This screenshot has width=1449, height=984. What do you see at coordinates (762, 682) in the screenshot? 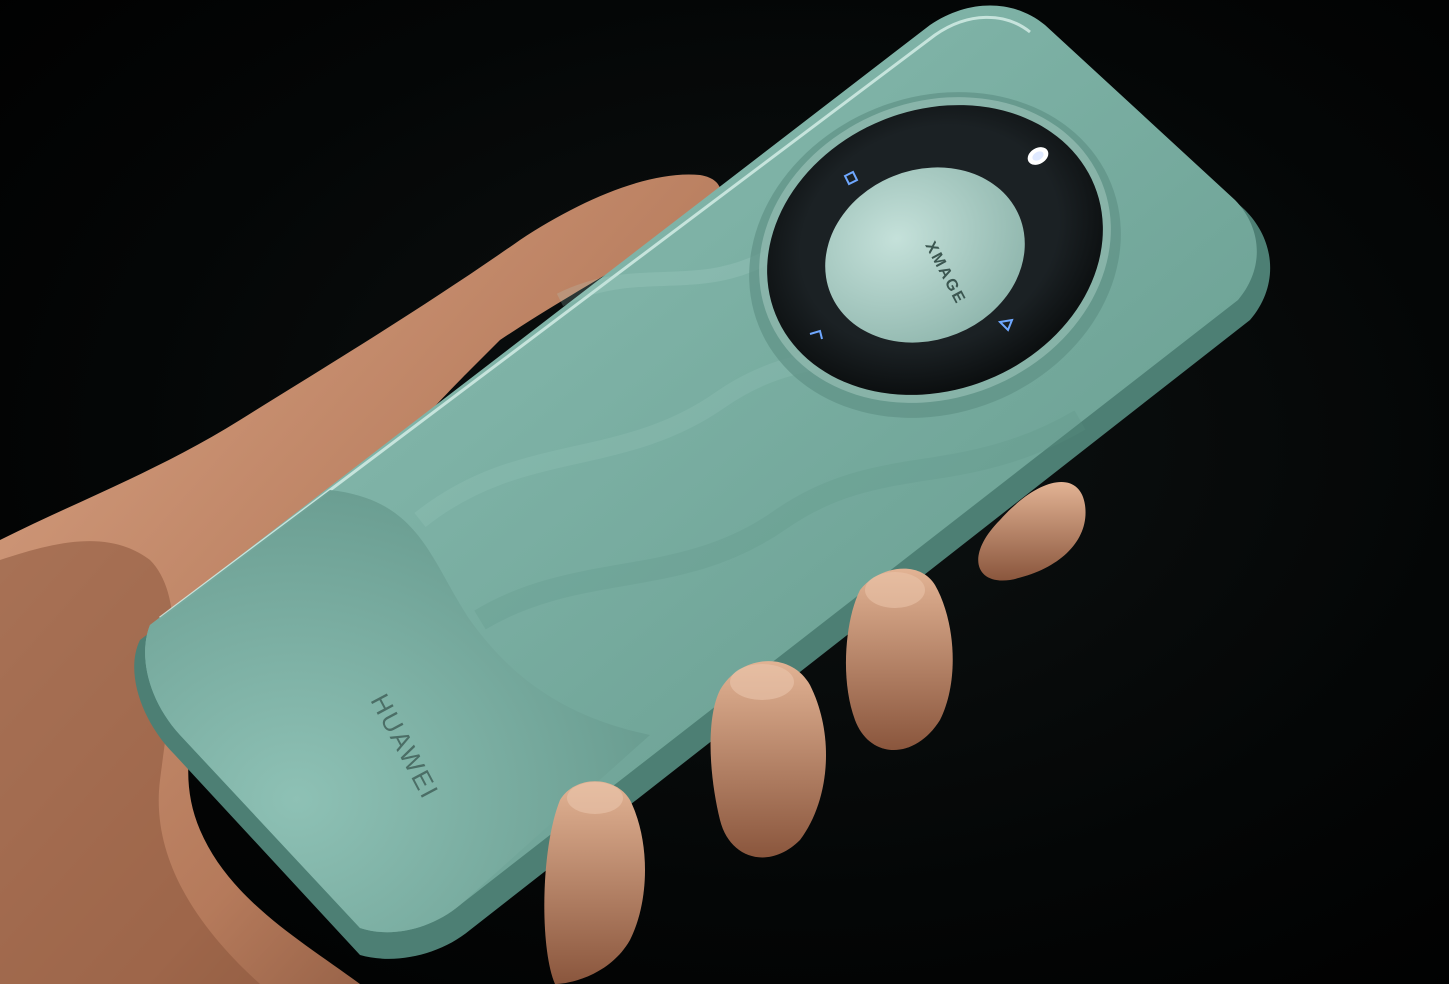
I see `finger-ring-nail` at bounding box center [762, 682].